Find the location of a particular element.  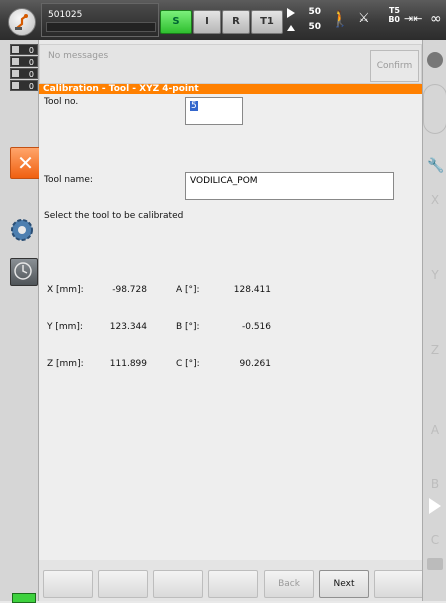

c-label: C [°]: is located at coordinates (188, 364).